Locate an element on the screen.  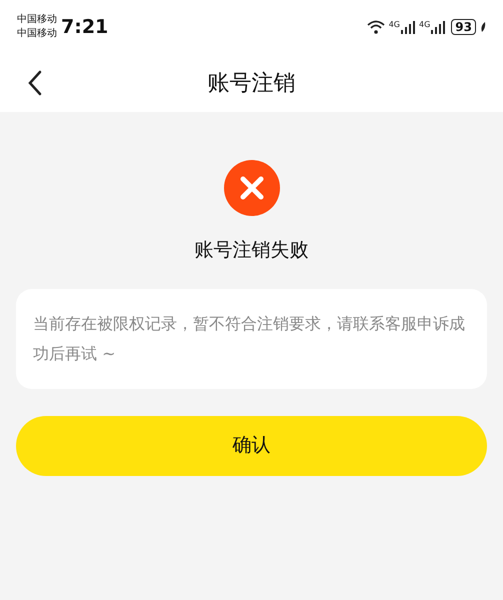
result-message: 当前存在被限权记录，暂不符合注销要求，请联系客服申诉成功后再试 ~ is located at coordinates (249, 338).